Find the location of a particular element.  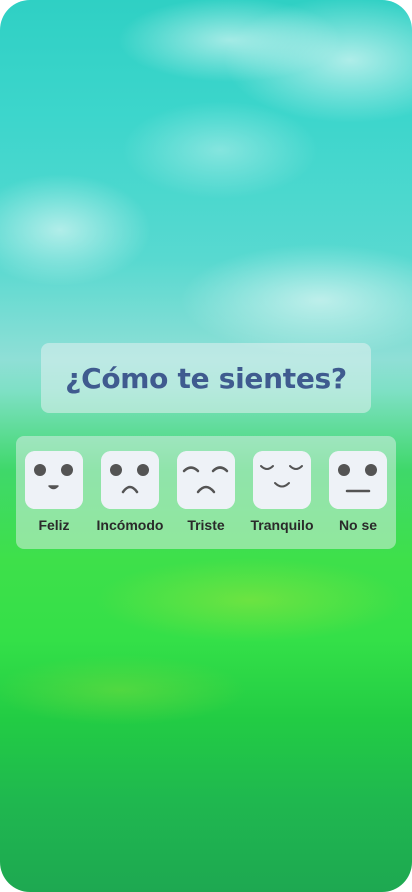

mood-option-no-se: No se is located at coordinates (358, 492).